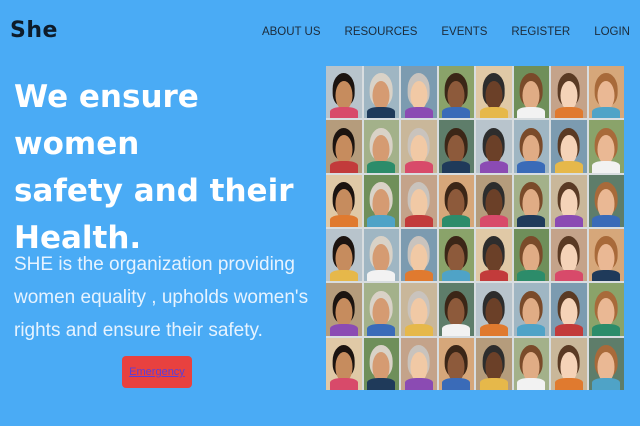 Image resolution: width=640 pixels, height=426 pixels. Describe the element at coordinates (161, 297) in the screenshot. I see `description-line-2: women equality , upholds women's` at that location.